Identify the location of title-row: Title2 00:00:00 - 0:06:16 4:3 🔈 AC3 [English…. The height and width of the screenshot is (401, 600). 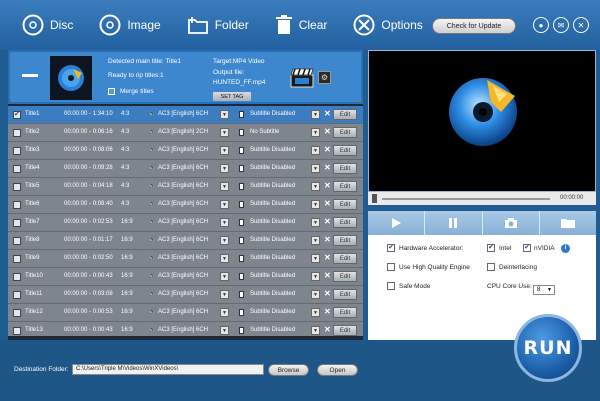
(185, 133).